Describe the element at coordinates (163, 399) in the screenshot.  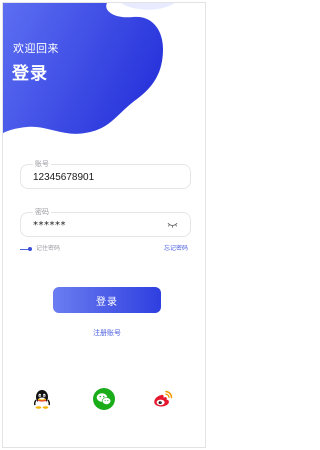
I see `weibo-icon` at that location.